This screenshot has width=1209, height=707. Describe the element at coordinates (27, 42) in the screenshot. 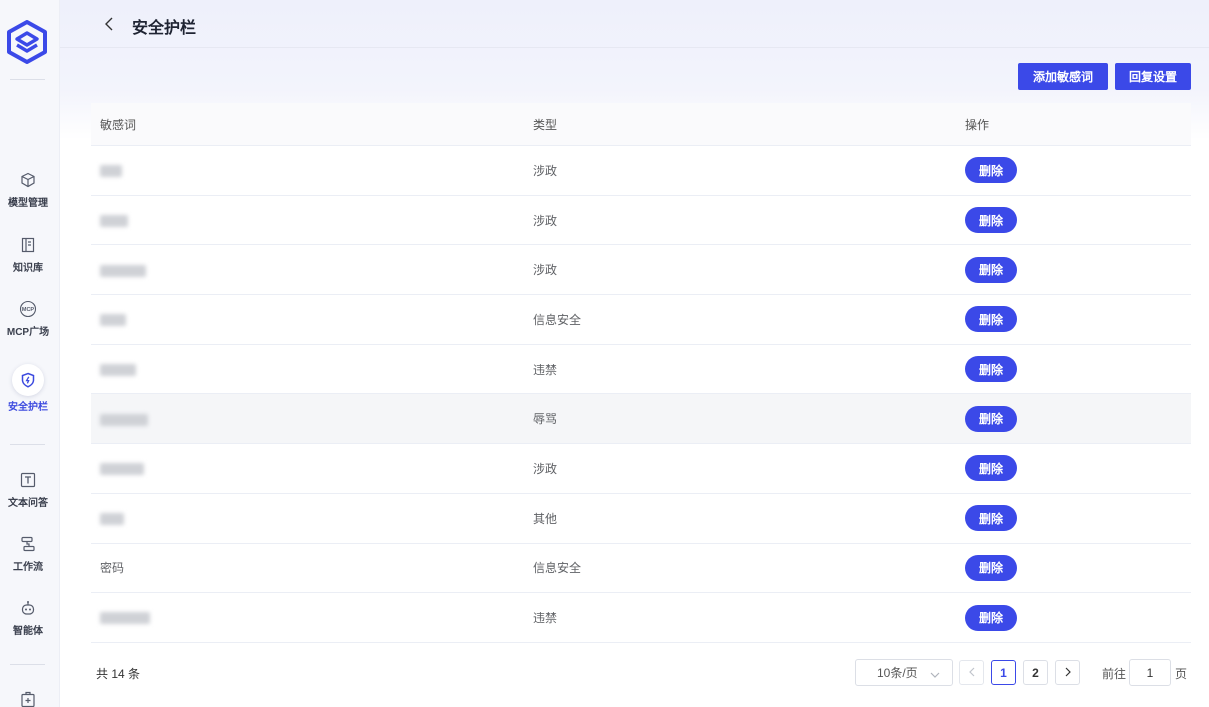

I see `app-logo-icon` at that location.